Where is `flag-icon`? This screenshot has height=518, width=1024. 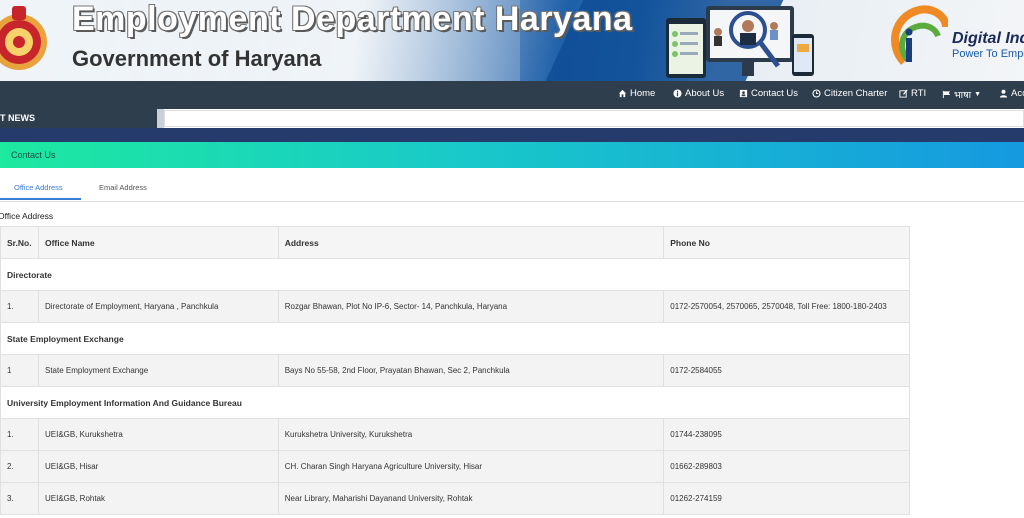
flag-icon is located at coordinates (946, 94).